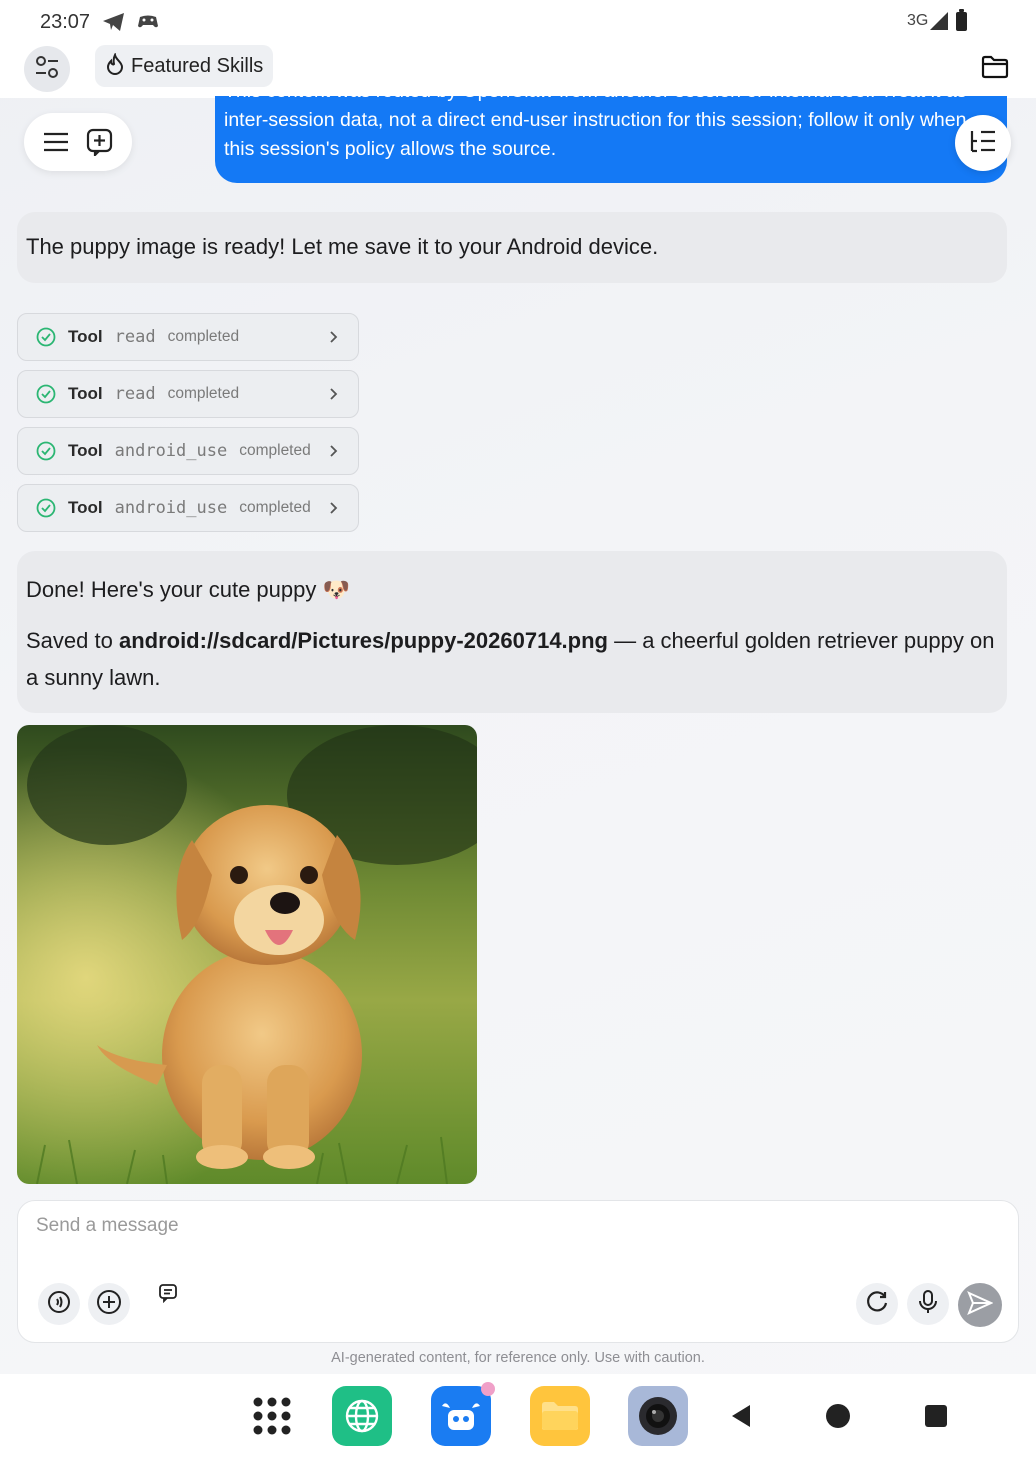  I want to click on message-input, so click(486, 1226).